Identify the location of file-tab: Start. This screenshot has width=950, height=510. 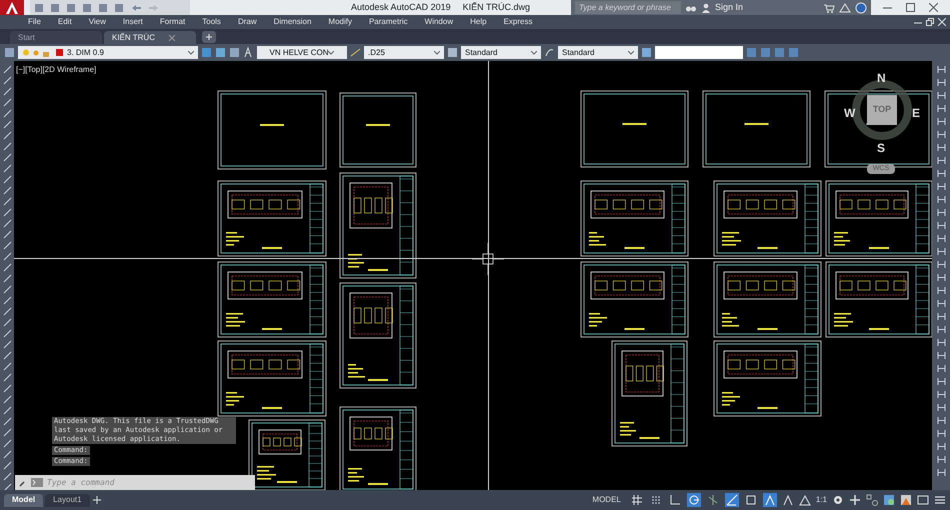
(56, 37).